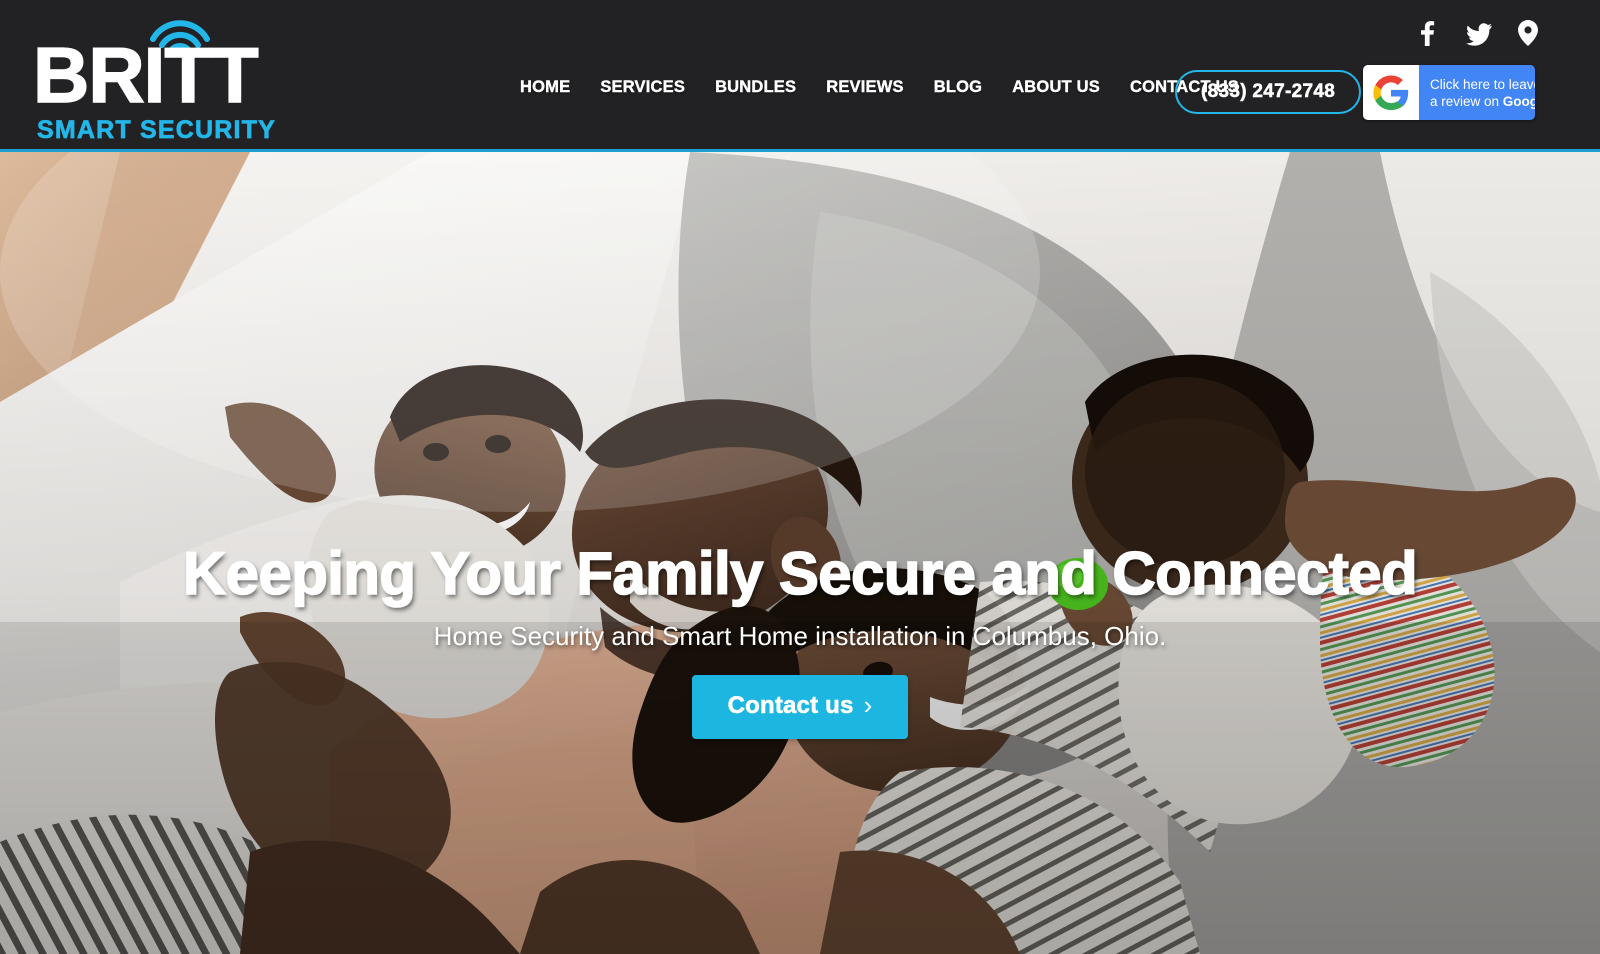 This screenshot has width=1600, height=954. What do you see at coordinates (800, 573) in the screenshot?
I see `hero-headline: Keeping Your Family Secure and Connected` at bounding box center [800, 573].